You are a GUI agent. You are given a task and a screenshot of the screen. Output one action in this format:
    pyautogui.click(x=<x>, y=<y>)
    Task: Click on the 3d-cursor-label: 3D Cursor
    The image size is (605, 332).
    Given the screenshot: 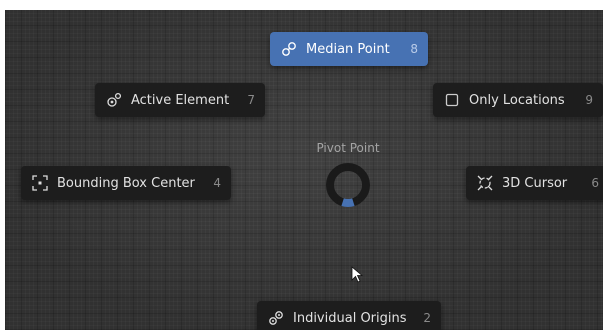 What is the action you would take?
    pyautogui.click(x=535, y=183)
    